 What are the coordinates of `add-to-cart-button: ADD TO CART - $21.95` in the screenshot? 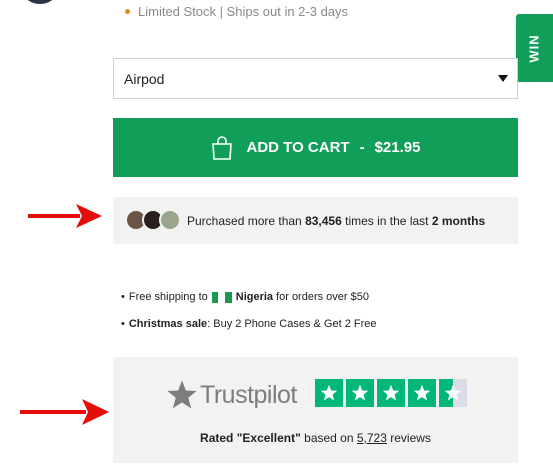 It's located at (315, 147).